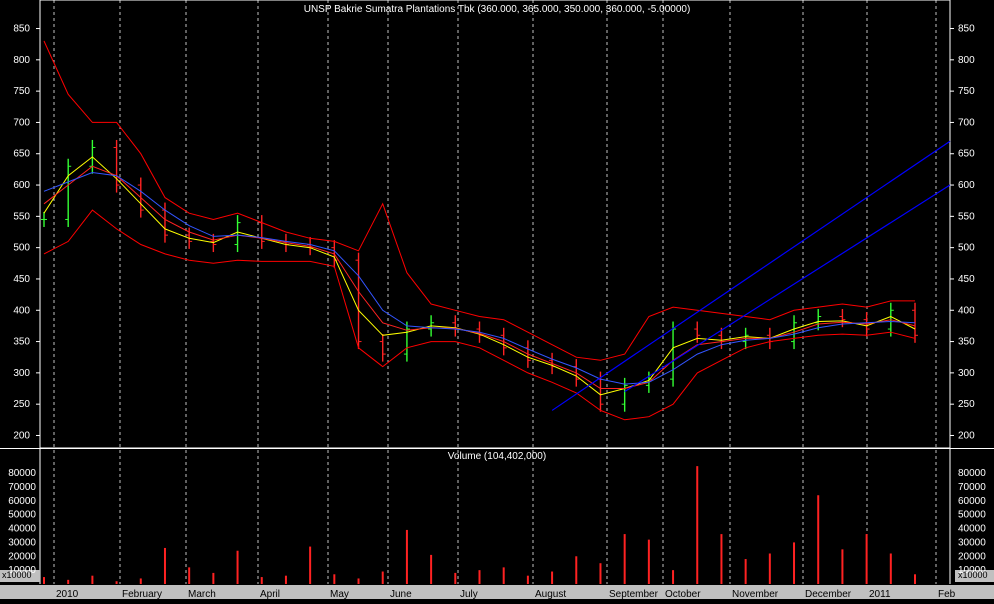 This screenshot has width=994, height=604. Describe the element at coordinates (966, 279) in the screenshot. I see `price-y-tick-label-right: 450` at that location.